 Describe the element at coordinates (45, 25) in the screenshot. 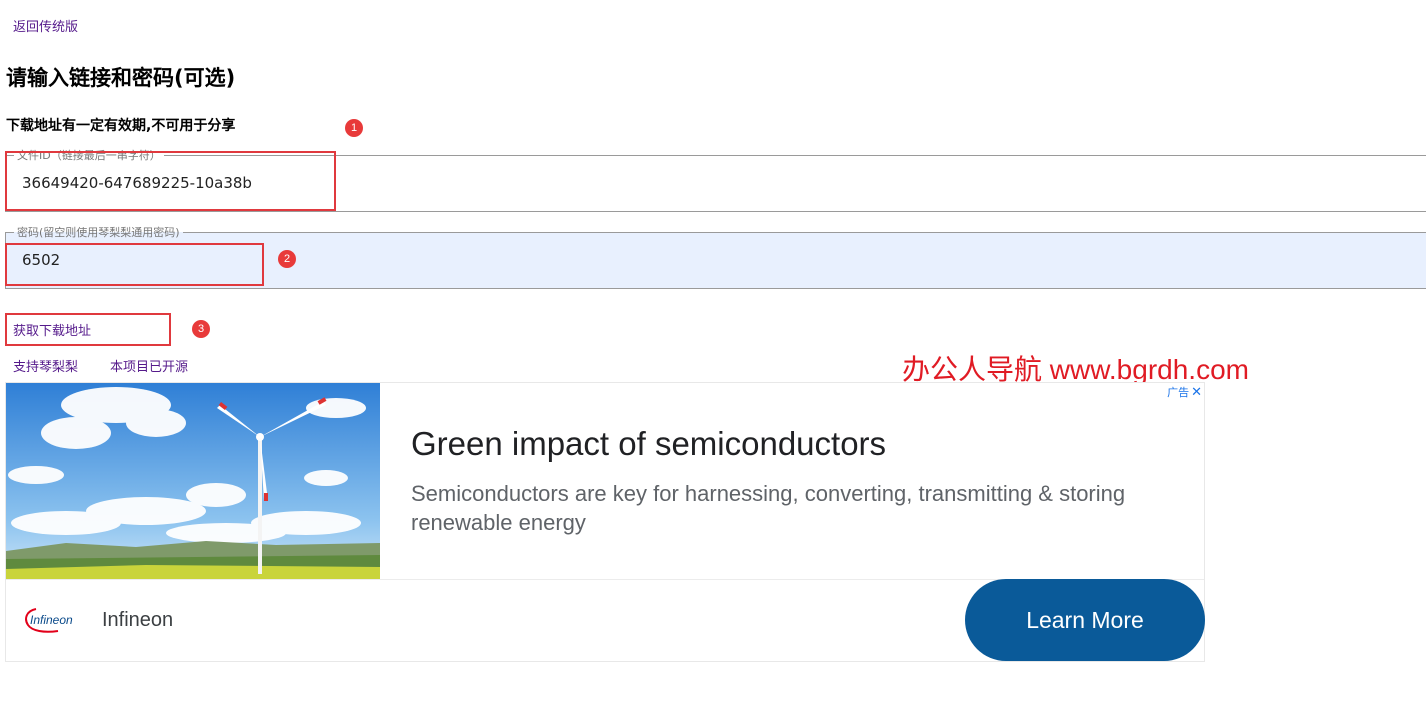

I see `back-to-classic-link: 返回传统版` at that location.